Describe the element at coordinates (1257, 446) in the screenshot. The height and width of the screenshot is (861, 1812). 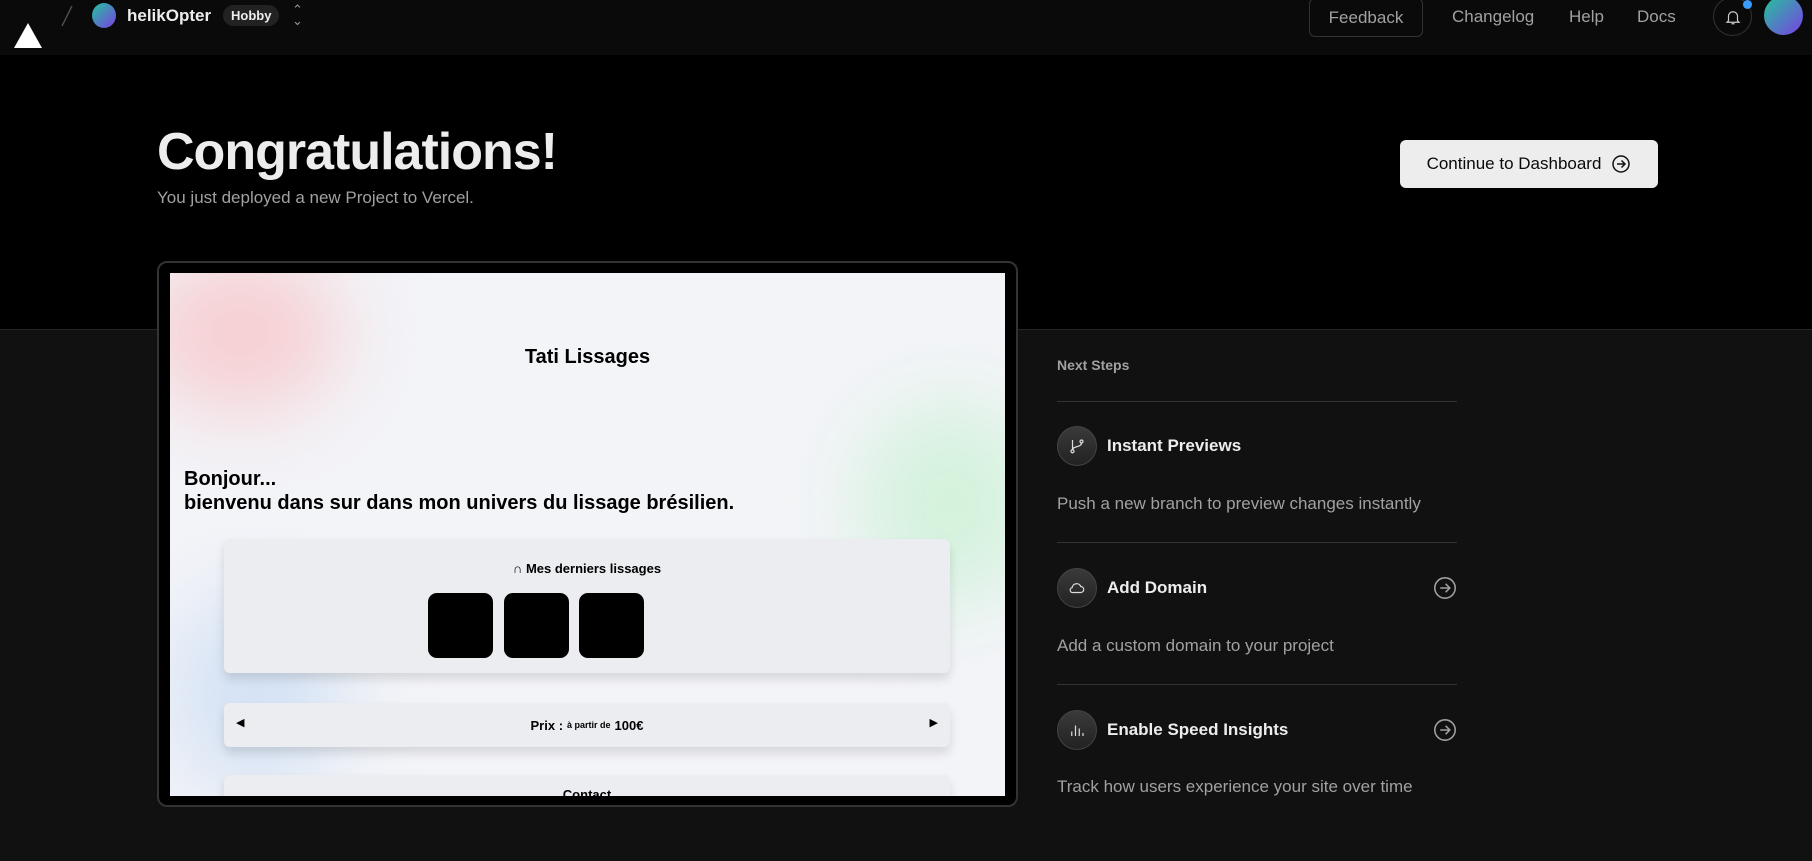
I see `step-instant-previews: Instant Previews` at that location.